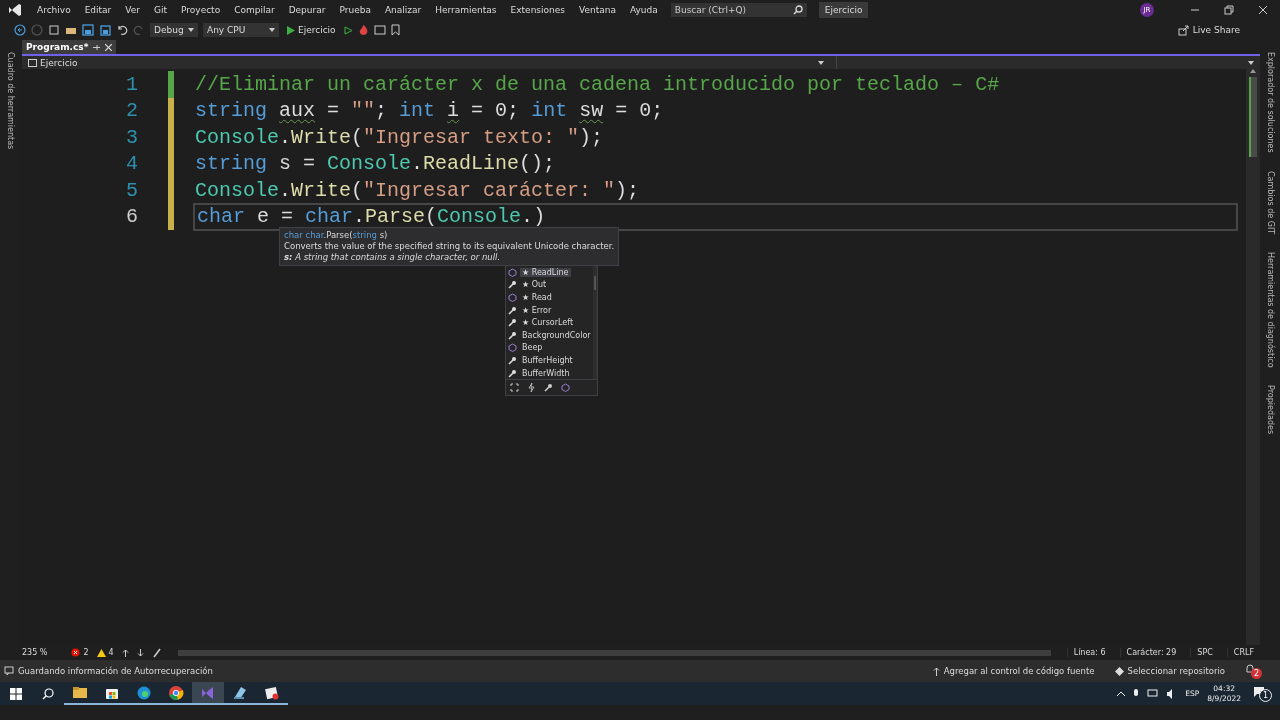 Image resolution: width=1280 pixels, height=720 pixels. I want to click on error-count: 2, so click(80, 652).